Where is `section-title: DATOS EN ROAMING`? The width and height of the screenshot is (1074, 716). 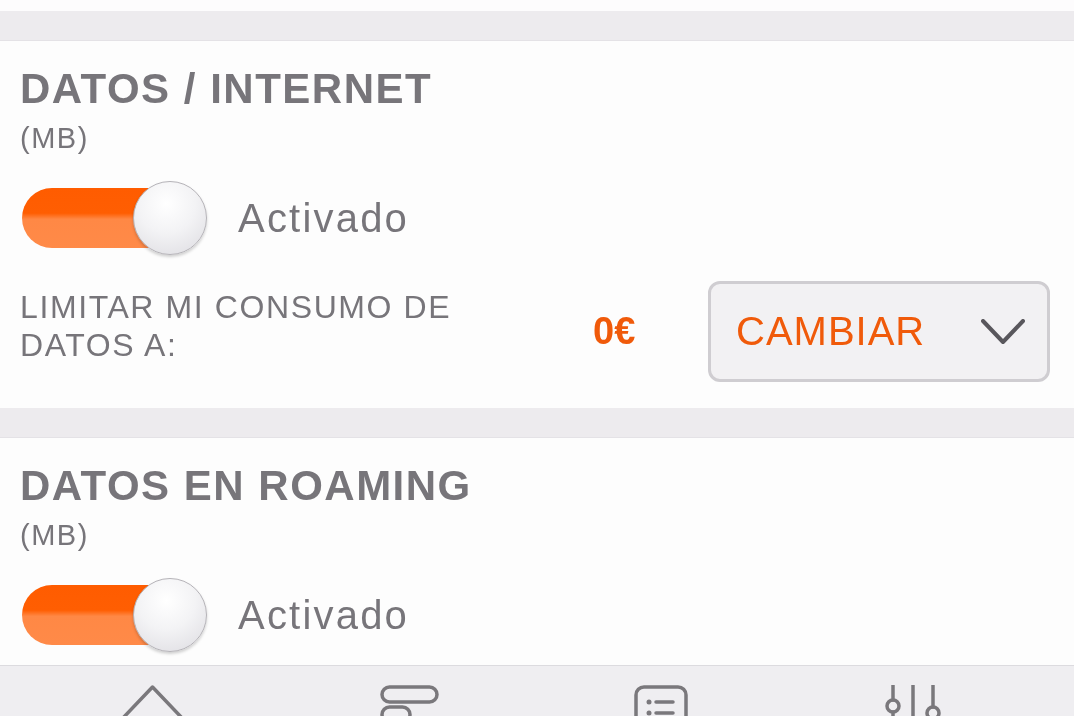
section-title: DATOS EN ROAMING is located at coordinates (246, 486).